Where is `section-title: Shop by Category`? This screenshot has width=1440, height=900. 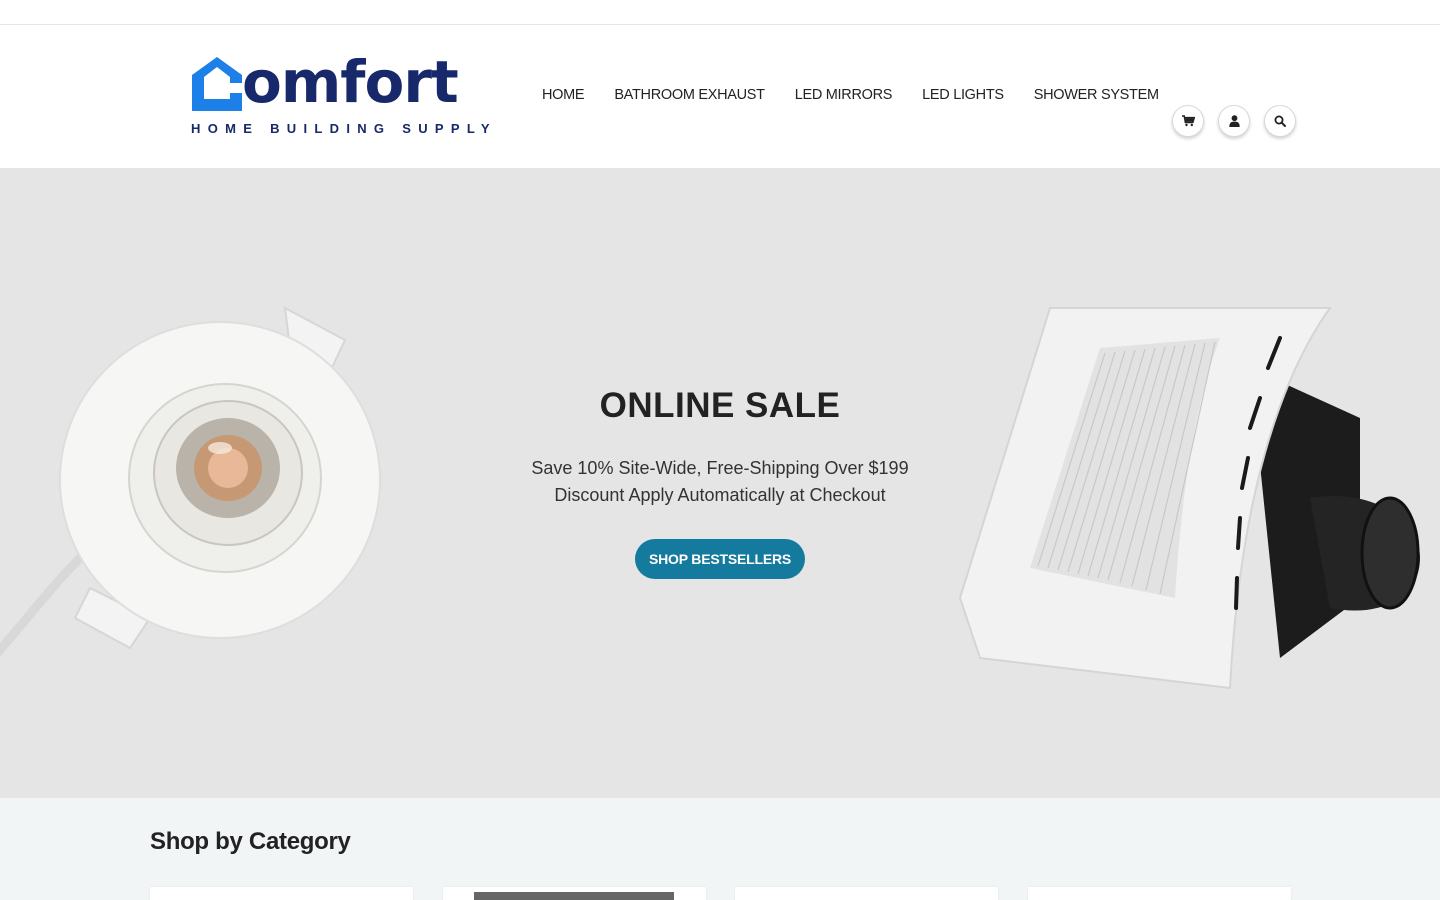
section-title: Shop by Category is located at coordinates (250, 841).